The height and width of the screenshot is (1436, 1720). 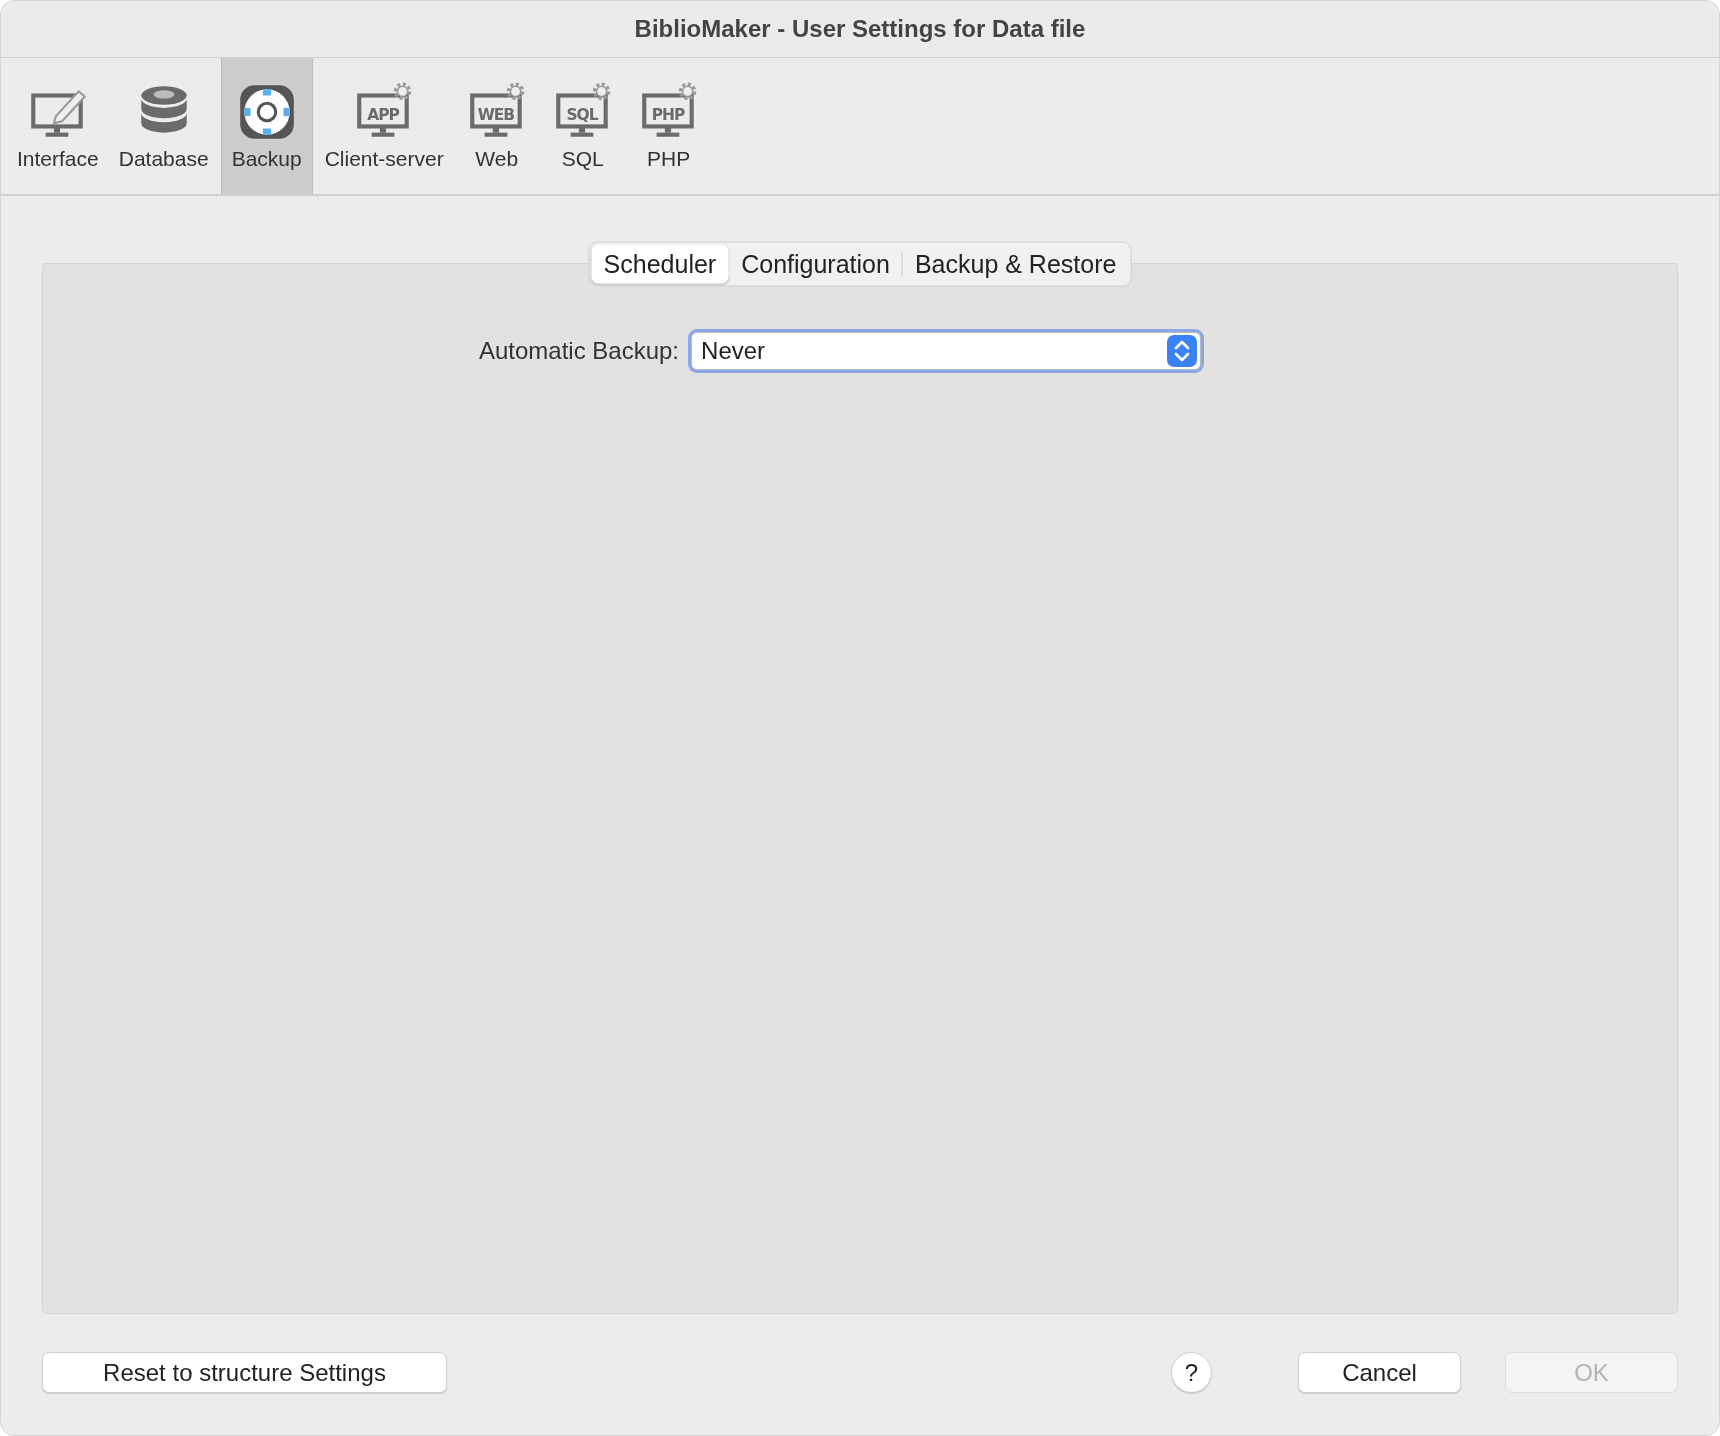 I want to click on toolbar-tab: SQL SQL, so click(x=582, y=126).